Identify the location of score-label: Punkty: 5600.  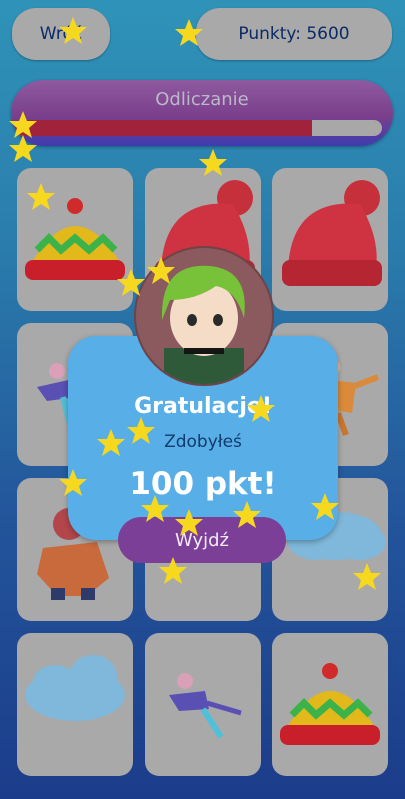
(294, 34).